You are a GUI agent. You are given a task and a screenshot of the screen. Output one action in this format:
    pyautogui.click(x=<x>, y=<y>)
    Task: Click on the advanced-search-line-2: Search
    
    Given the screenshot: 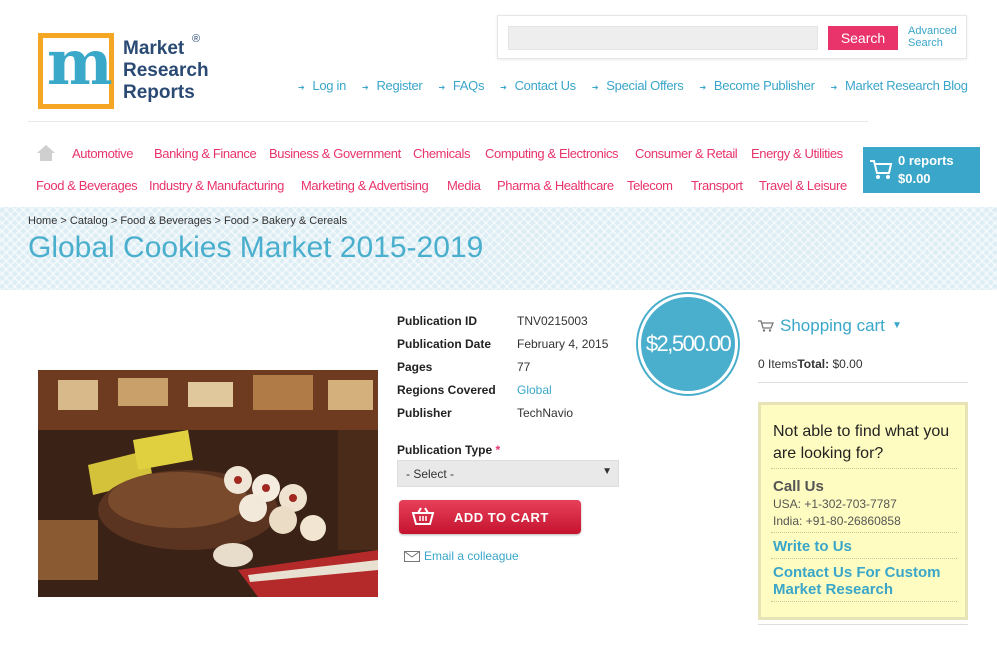 What is the action you would take?
    pyautogui.click(x=925, y=43)
    